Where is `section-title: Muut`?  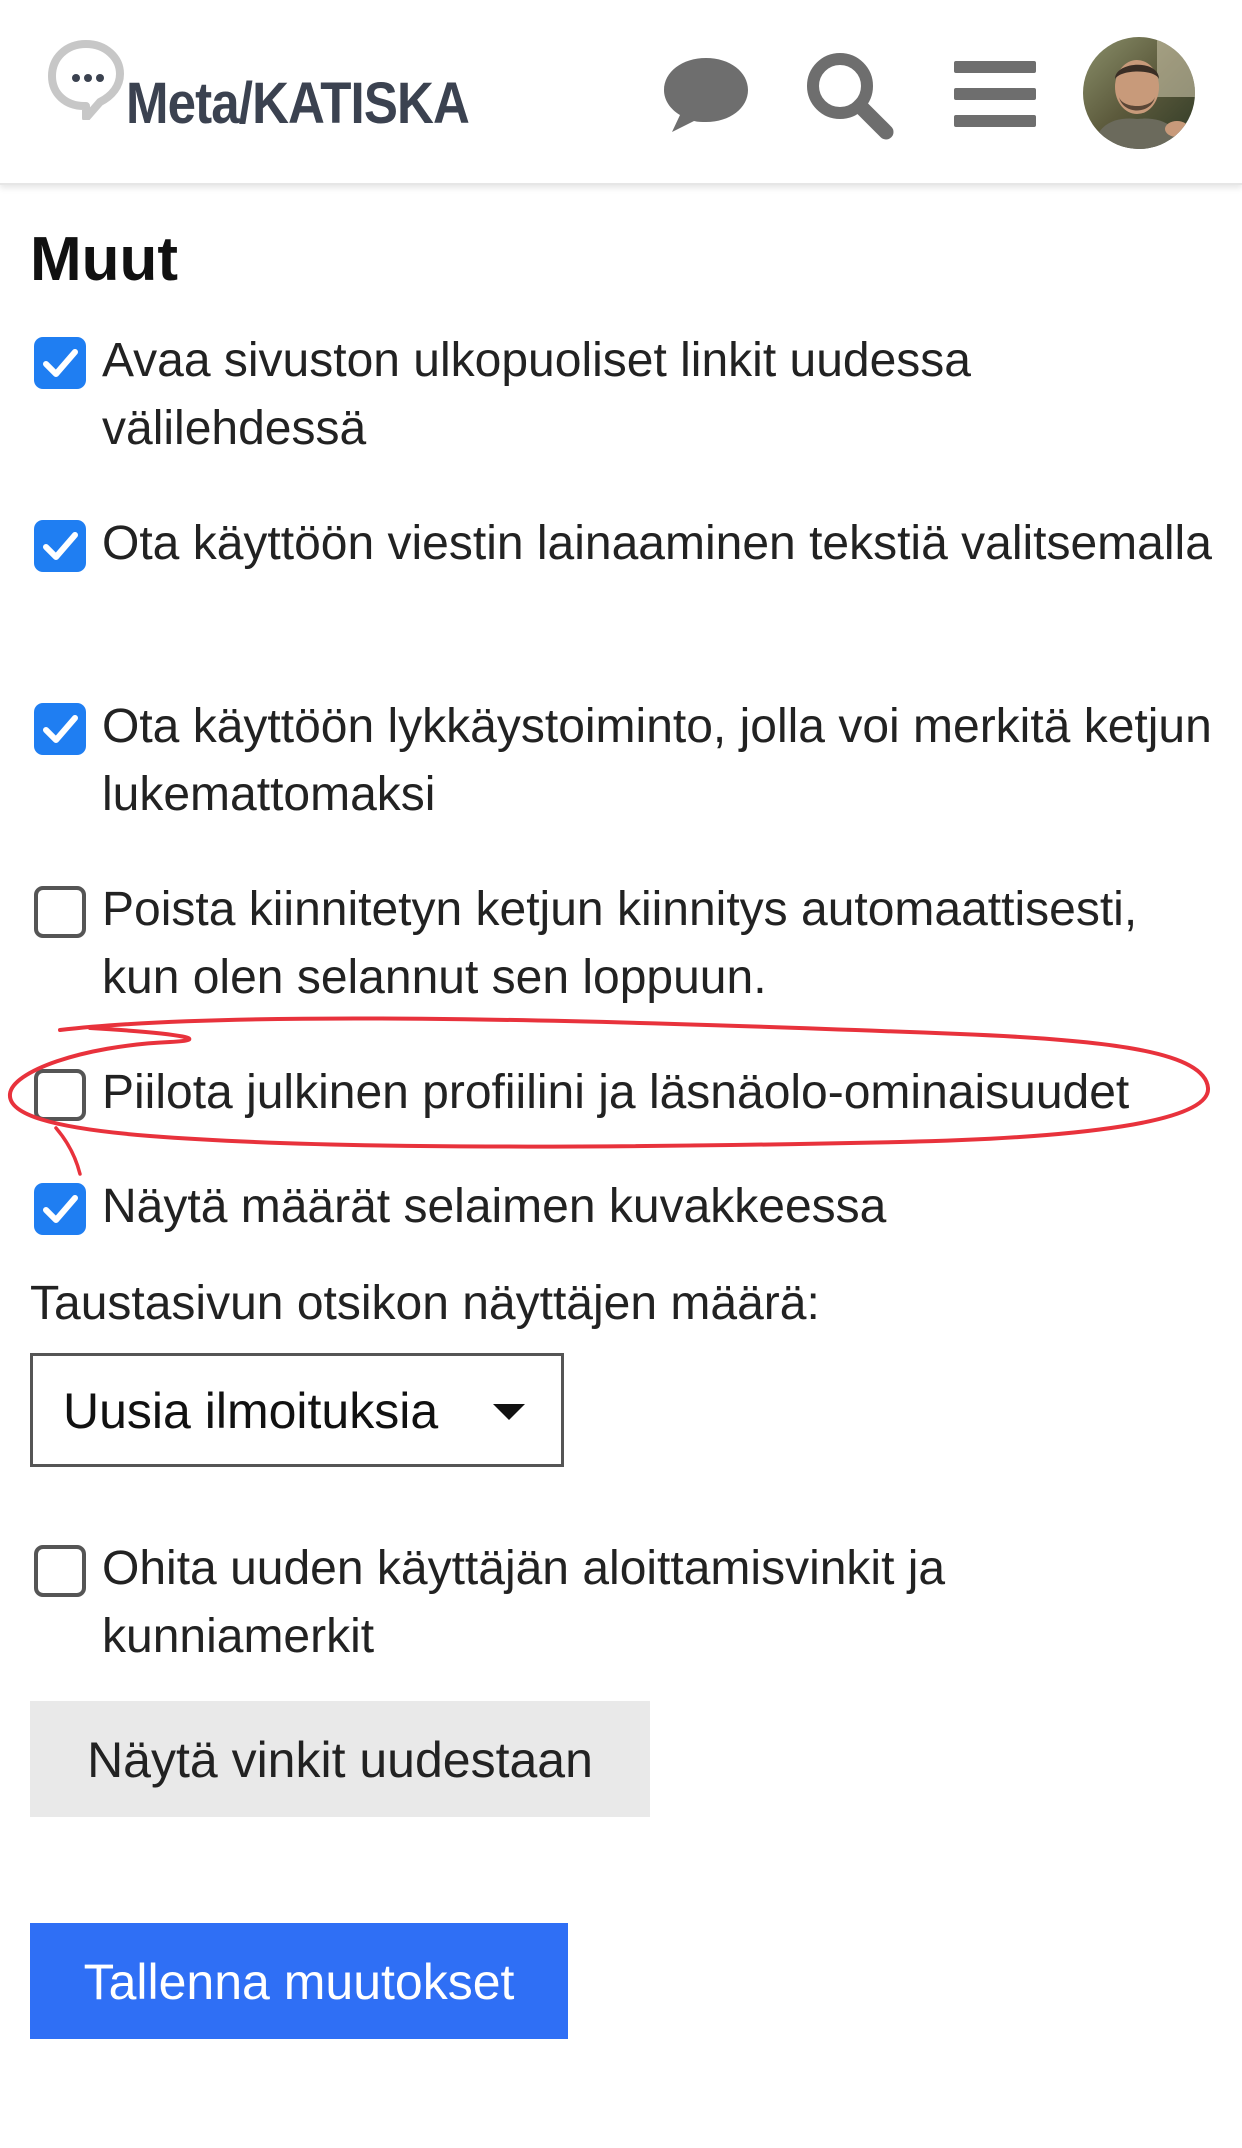
section-title: Muut is located at coordinates (104, 259).